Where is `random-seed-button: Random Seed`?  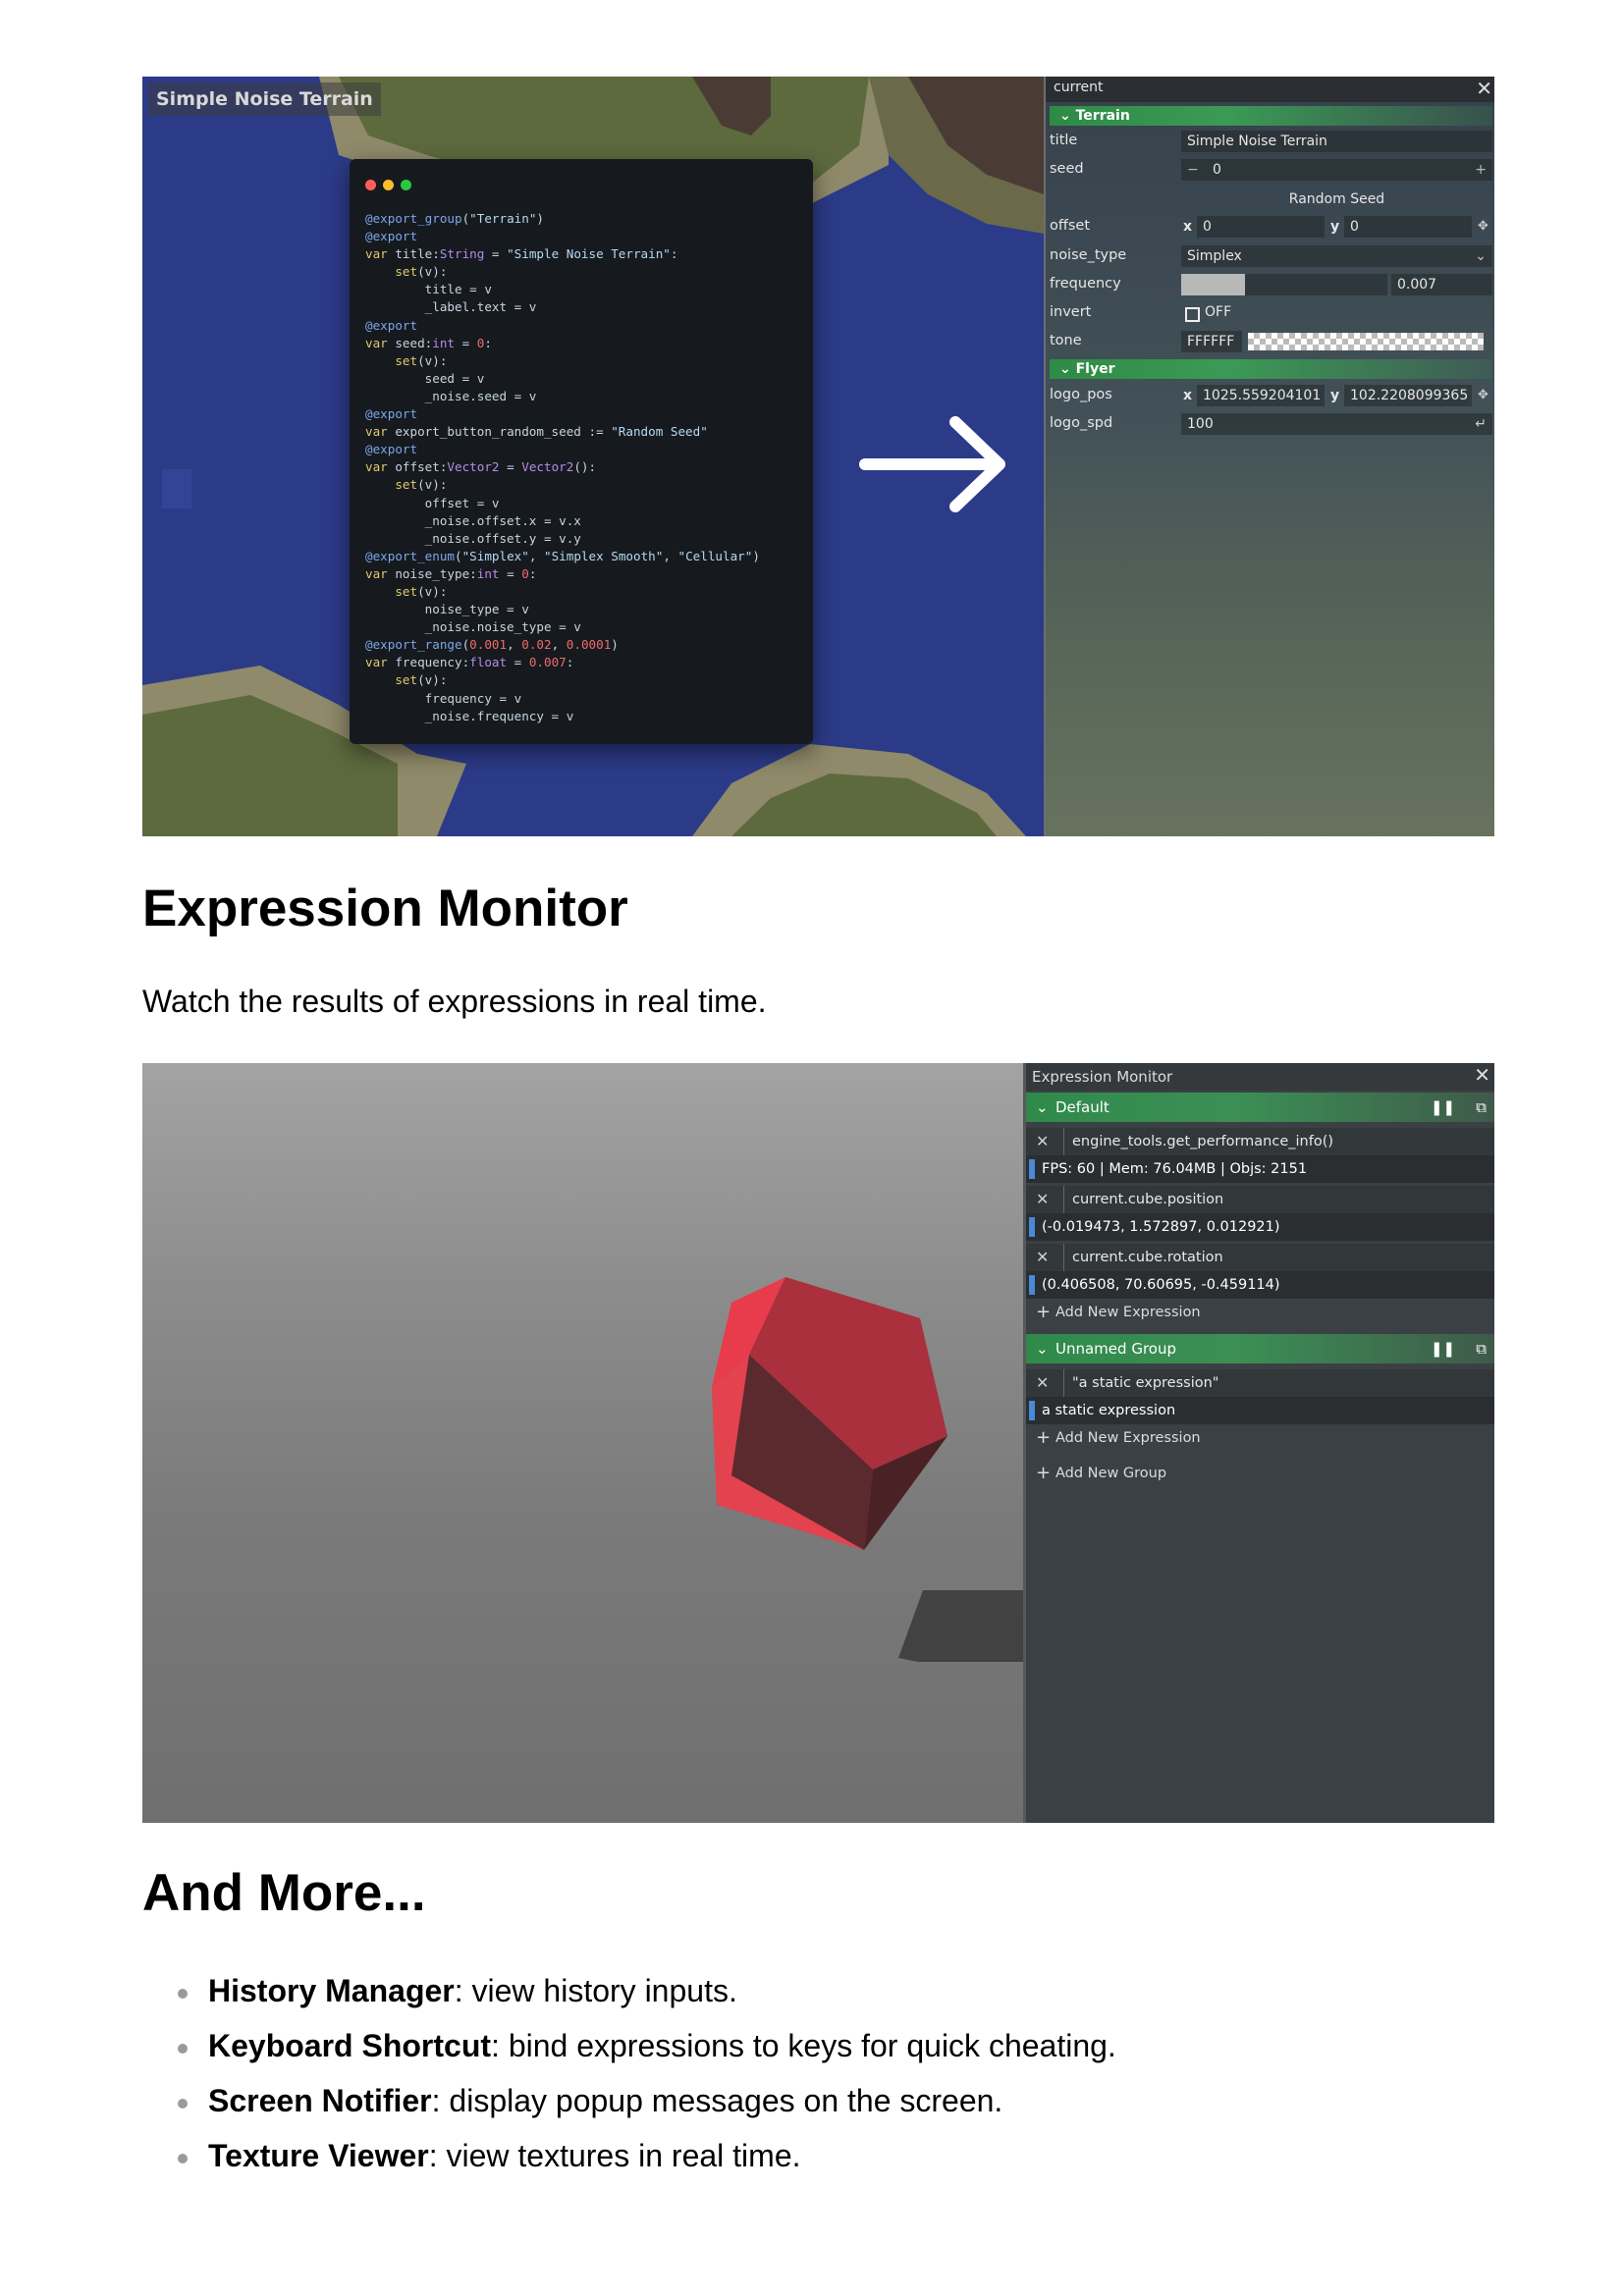
random-seed-button: Random Seed is located at coordinates (1336, 199).